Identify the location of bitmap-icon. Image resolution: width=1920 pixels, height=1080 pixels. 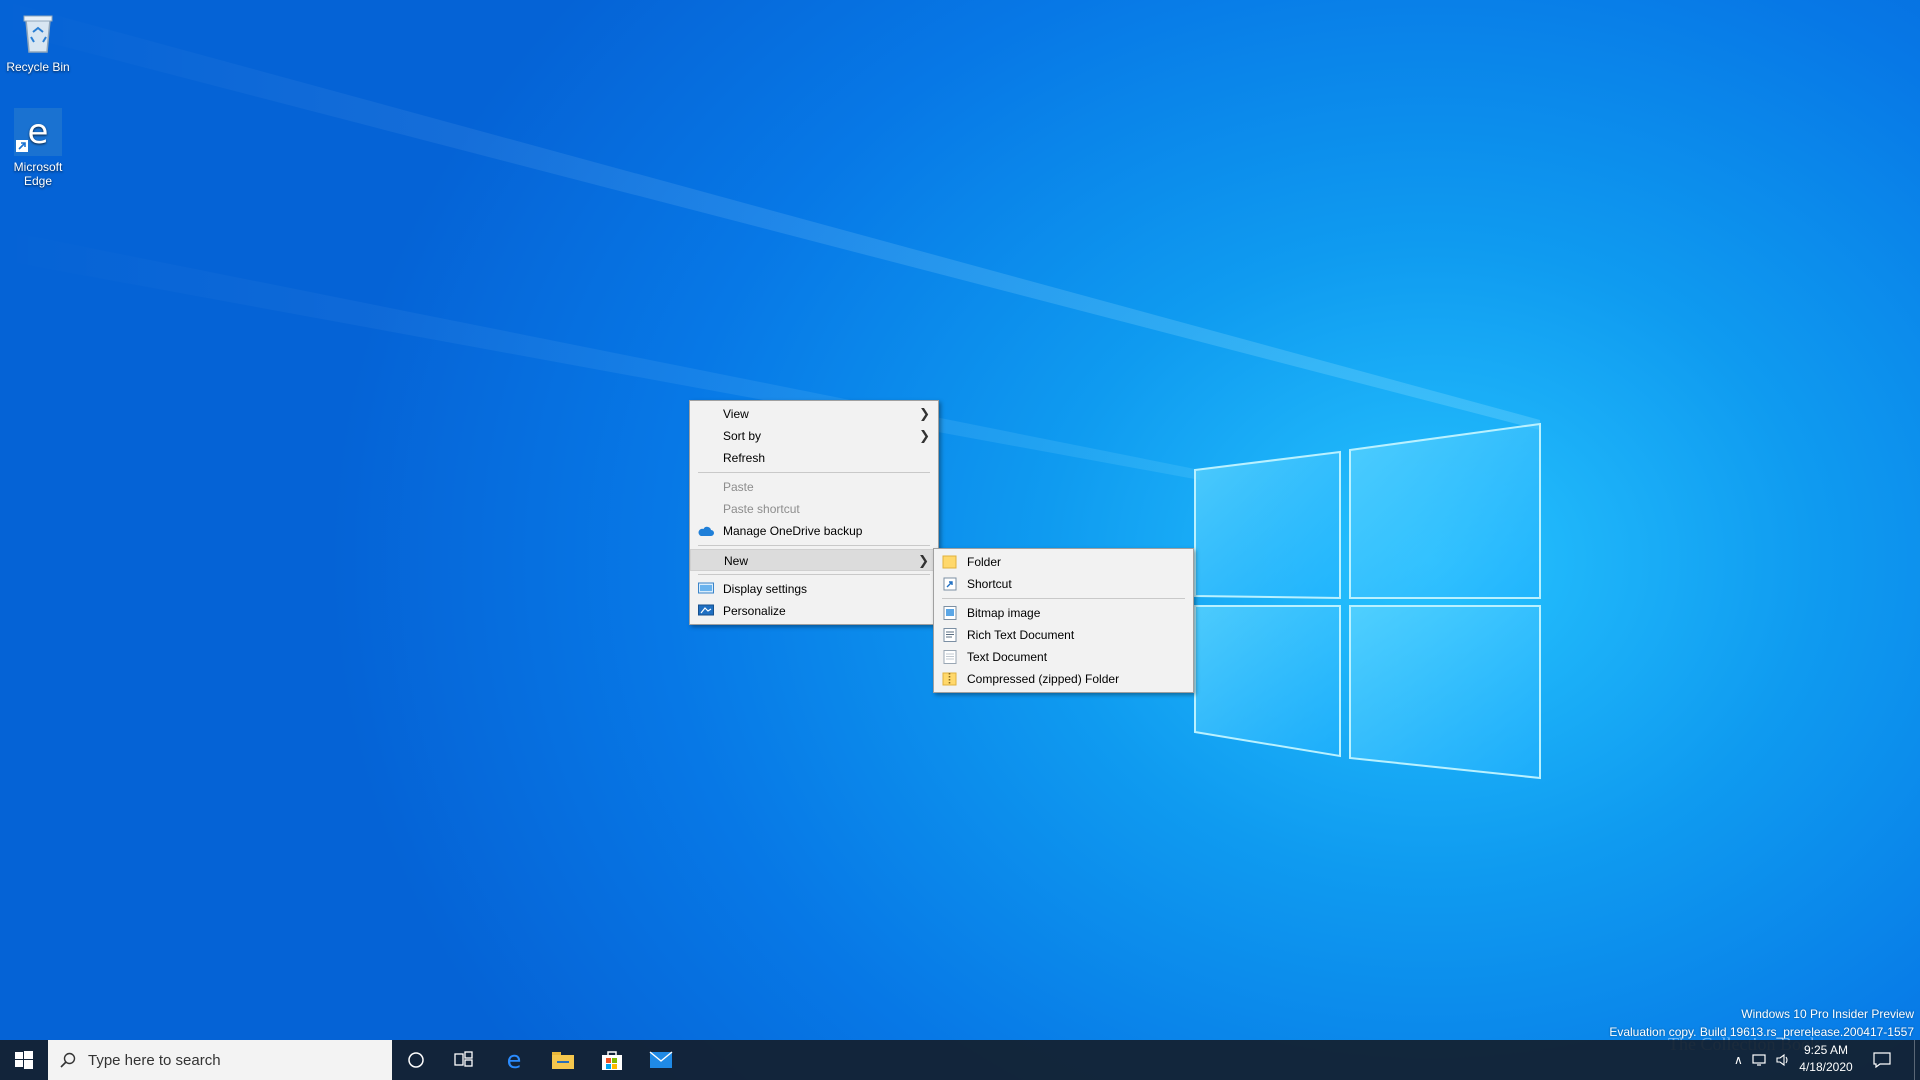
(950, 613).